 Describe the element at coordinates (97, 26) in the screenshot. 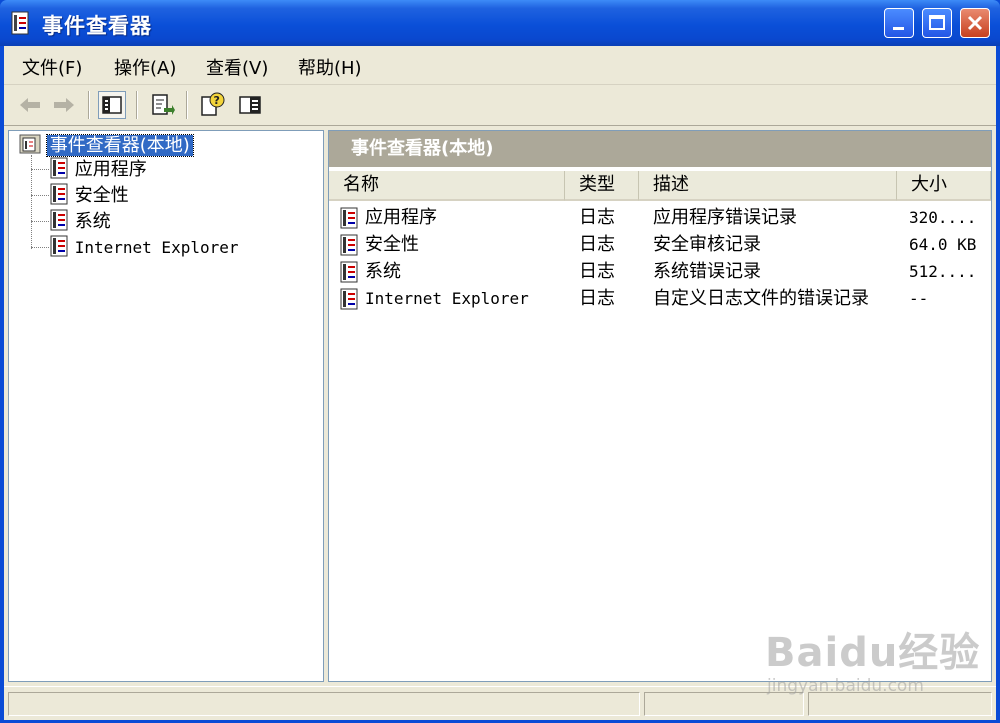

I see `window-title: 事件查看器` at that location.